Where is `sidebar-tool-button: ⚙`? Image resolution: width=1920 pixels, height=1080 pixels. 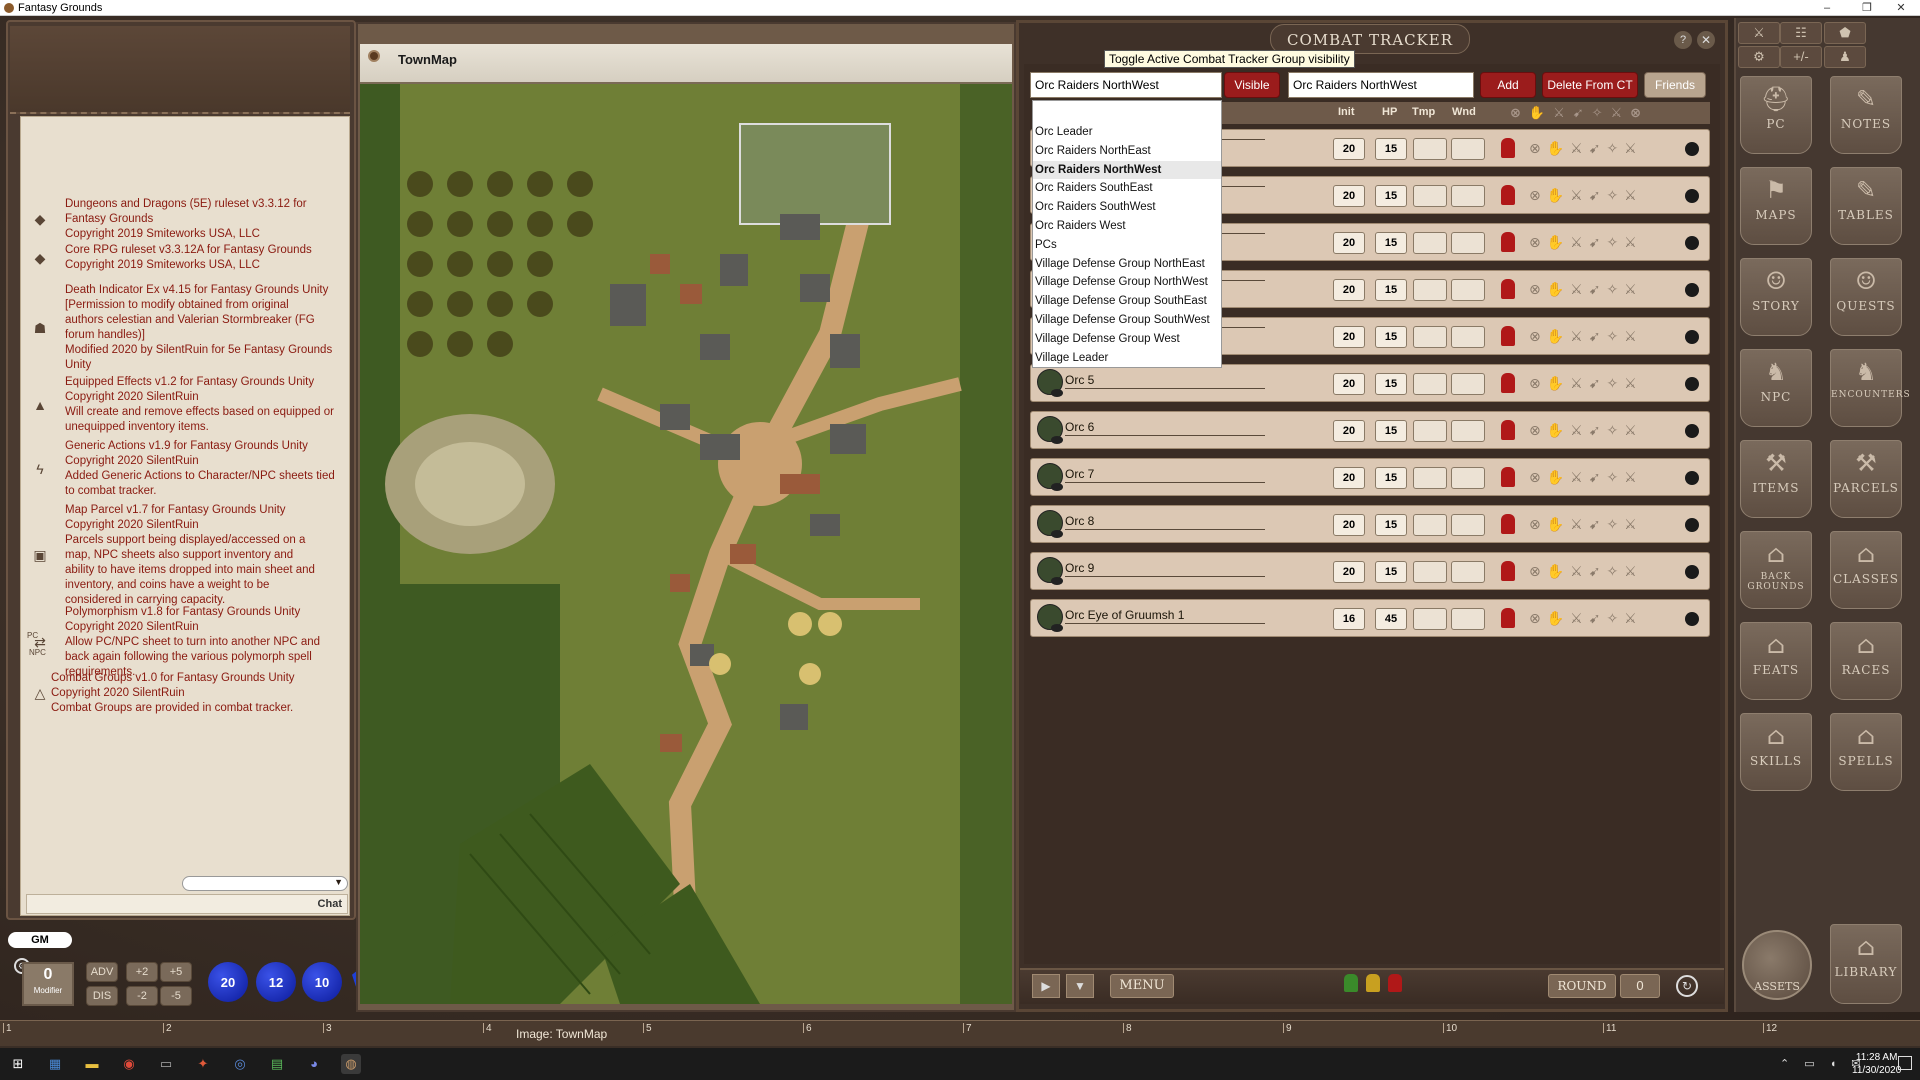 sidebar-tool-button: ⚙ is located at coordinates (1759, 57).